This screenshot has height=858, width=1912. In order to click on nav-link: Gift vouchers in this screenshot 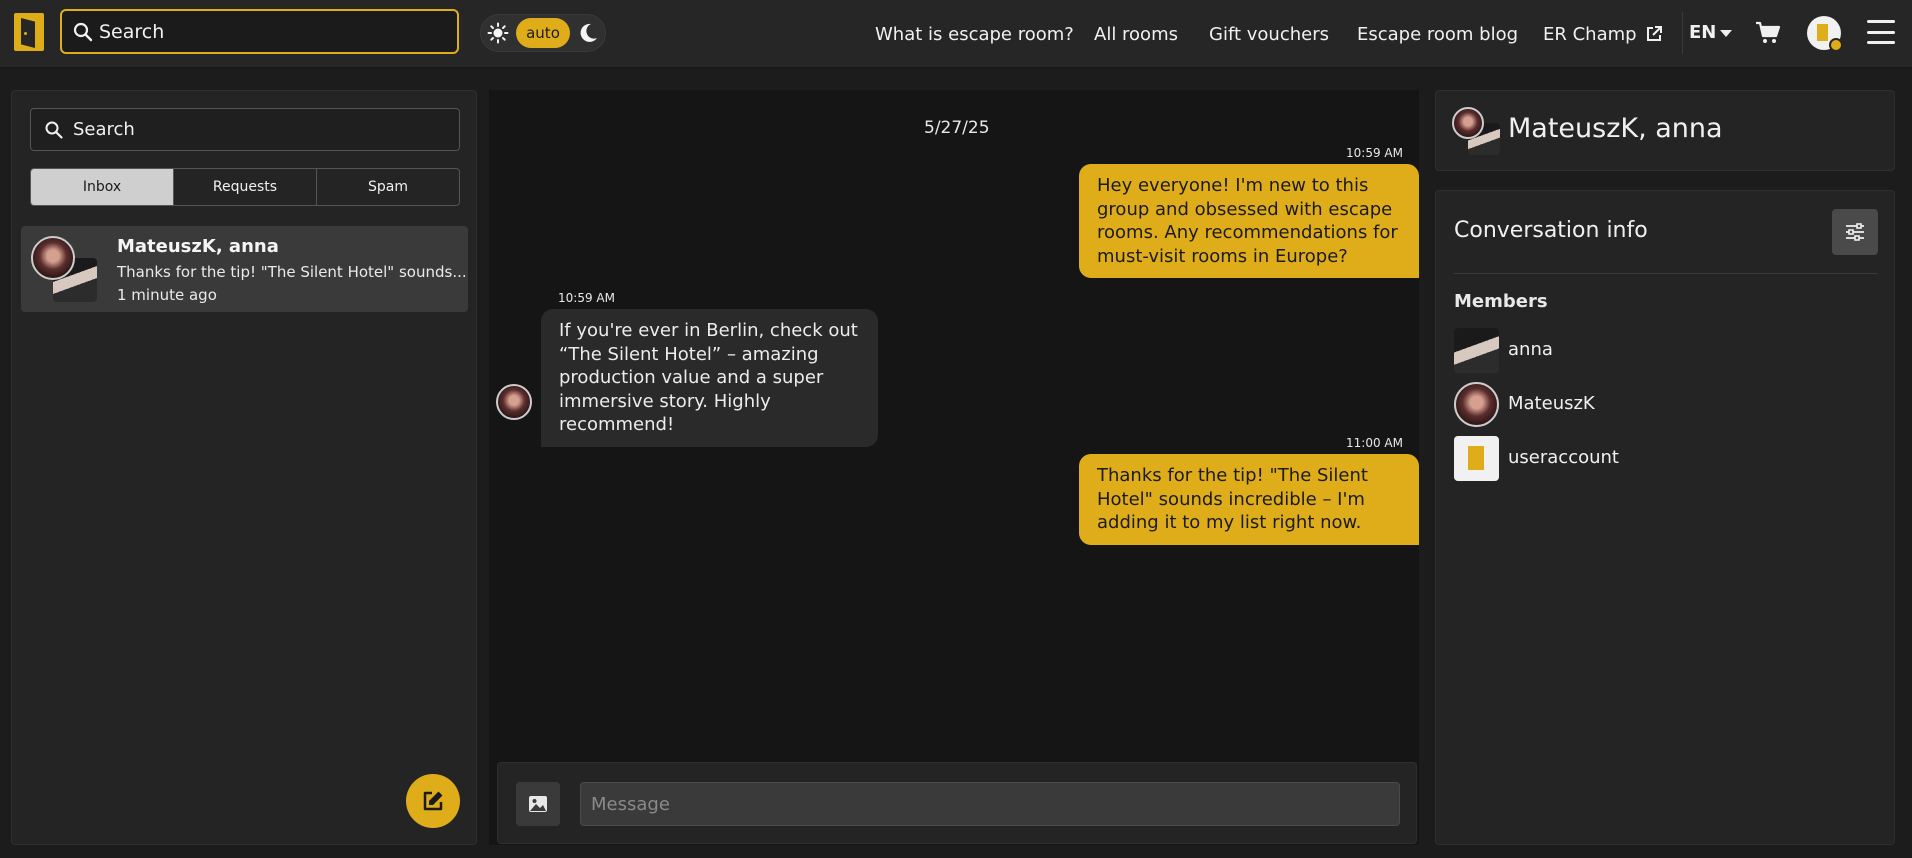, I will do `click(1269, 34)`.